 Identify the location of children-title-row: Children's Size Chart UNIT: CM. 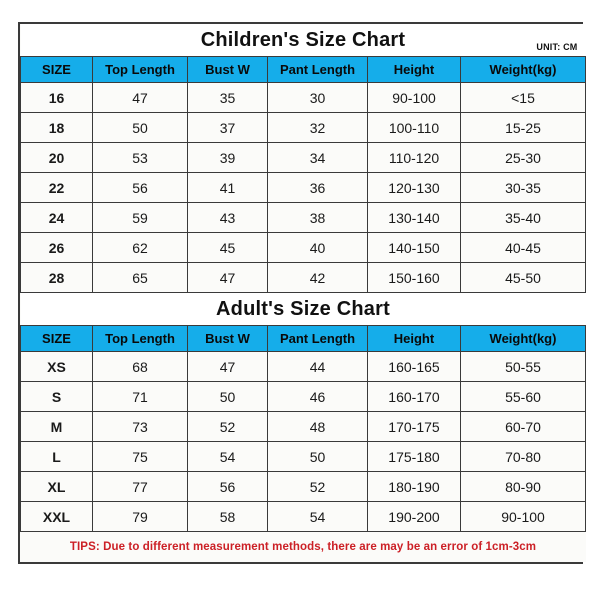
(303, 40).